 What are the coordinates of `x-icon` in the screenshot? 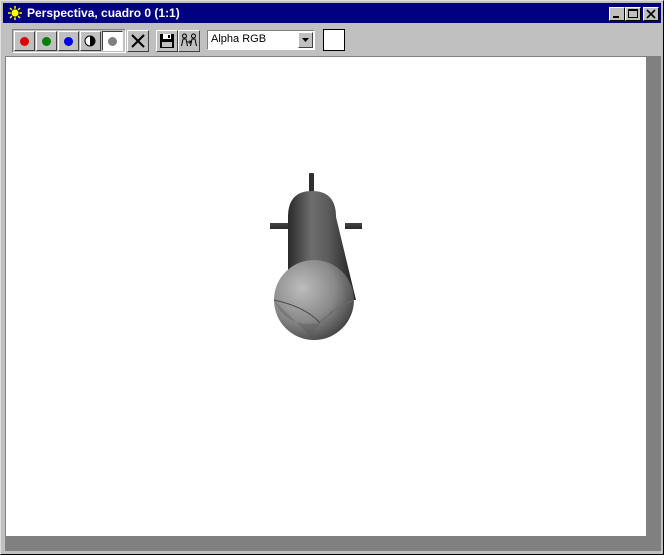 It's located at (138, 41).